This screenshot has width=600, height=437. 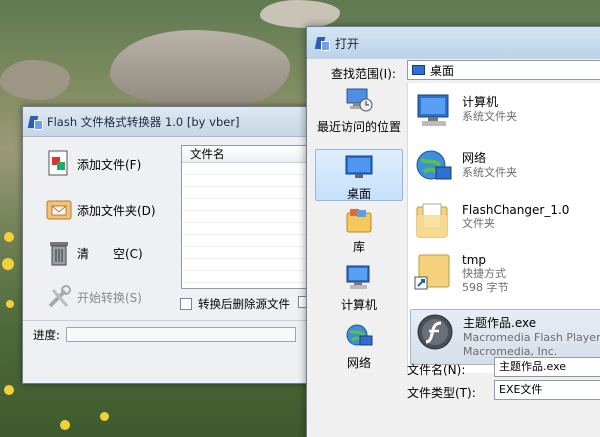 What do you see at coordinates (94, 253) in the screenshot?
I see `clear-button: 清 空(C)` at bounding box center [94, 253].